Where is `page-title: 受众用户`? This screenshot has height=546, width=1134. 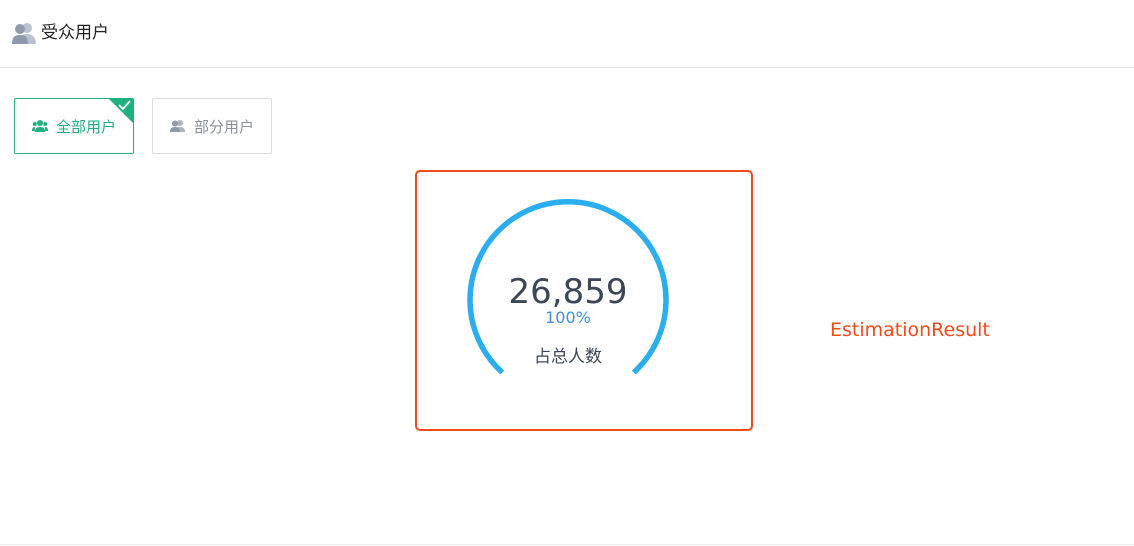 page-title: 受众用户 is located at coordinates (75, 33).